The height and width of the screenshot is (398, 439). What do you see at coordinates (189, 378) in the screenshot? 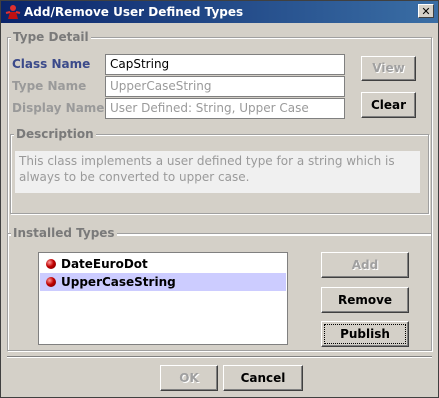
I see `ok-button: OK` at bounding box center [189, 378].